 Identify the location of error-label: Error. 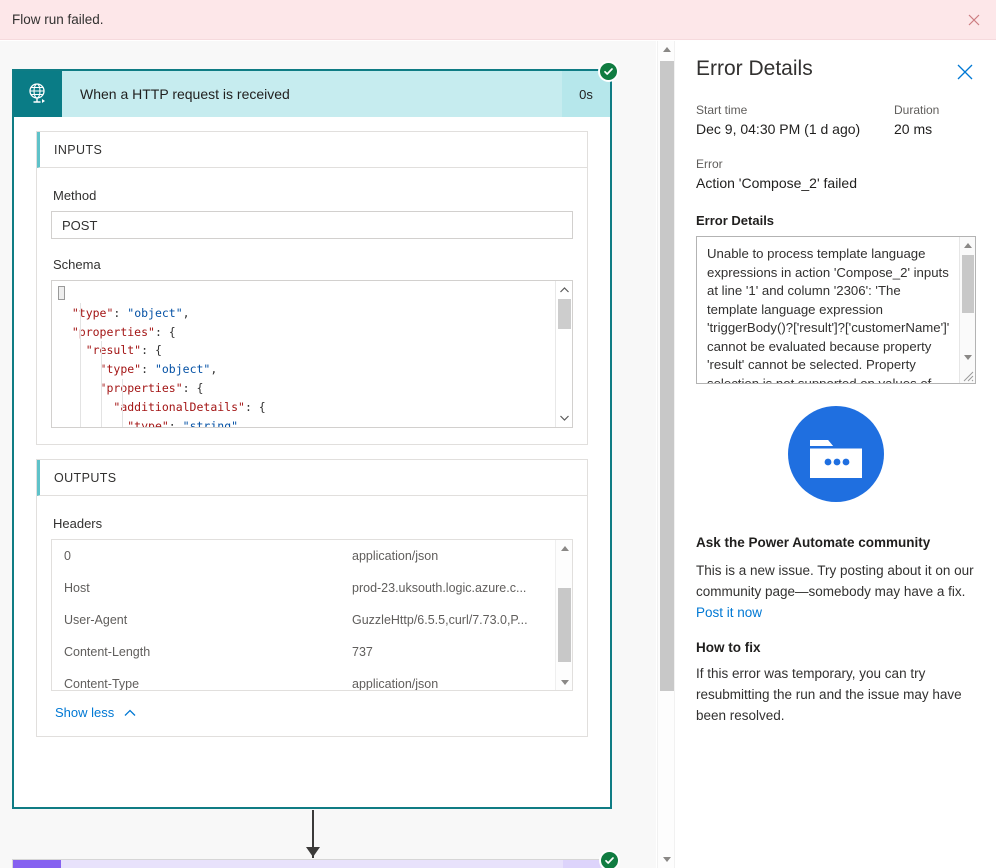
(709, 164).